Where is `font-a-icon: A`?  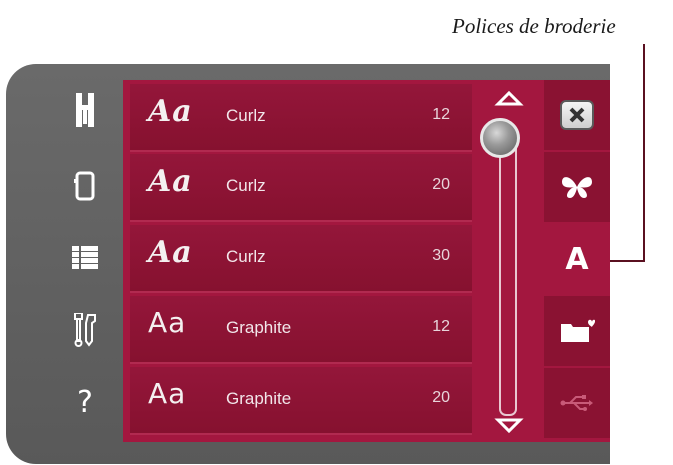 font-a-icon: A is located at coordinates (577, 259).